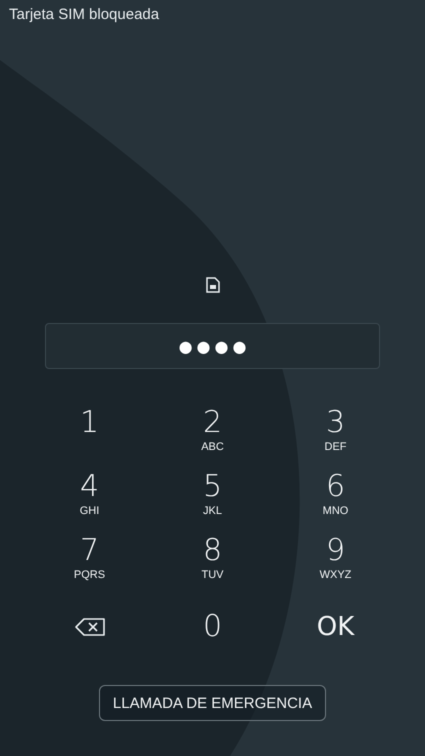 Image resolution: width=425 pixels, height=756 pixels. I want to click on digit-key: 9 WXYZ, so click(335, 562).